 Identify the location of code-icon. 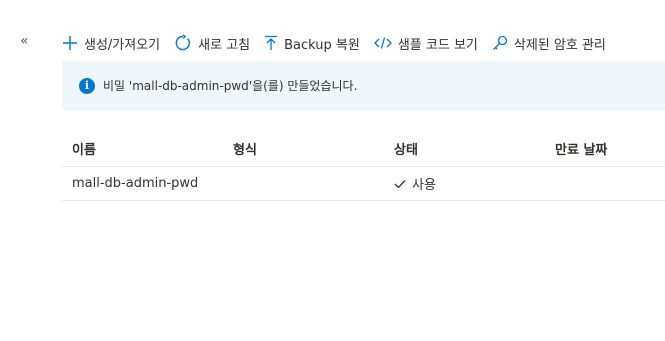
(382, 43).